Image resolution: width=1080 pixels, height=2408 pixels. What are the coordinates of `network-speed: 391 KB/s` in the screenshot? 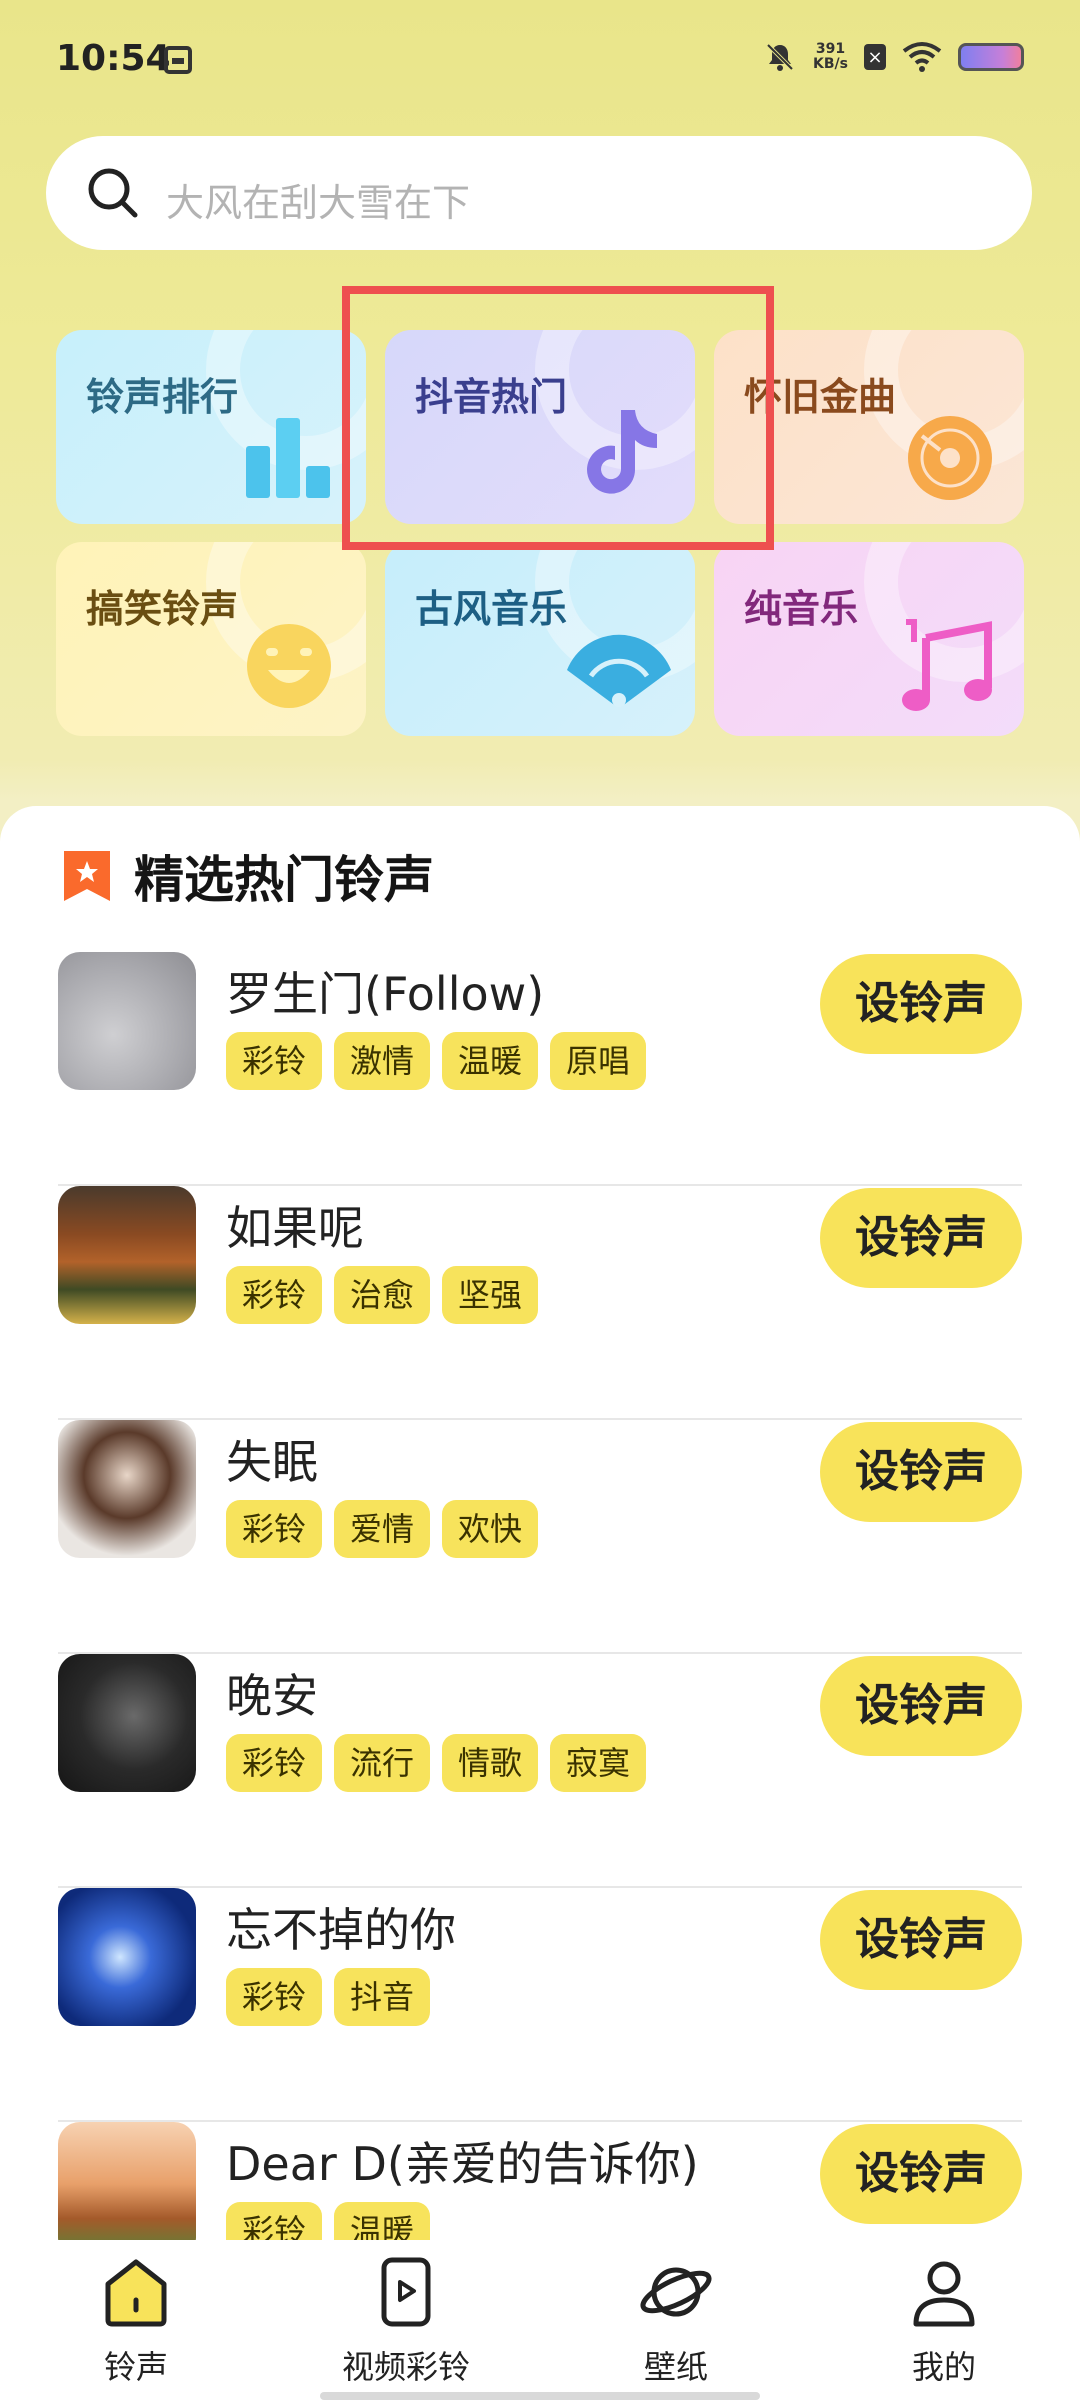 It's located at (830, 57).